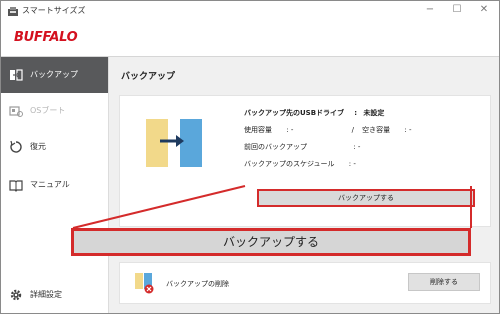 The width and height of the screenshot is (500, 314). I want to click on delete-backup-card: バックアップの削除 削除する, so click(305, 283).